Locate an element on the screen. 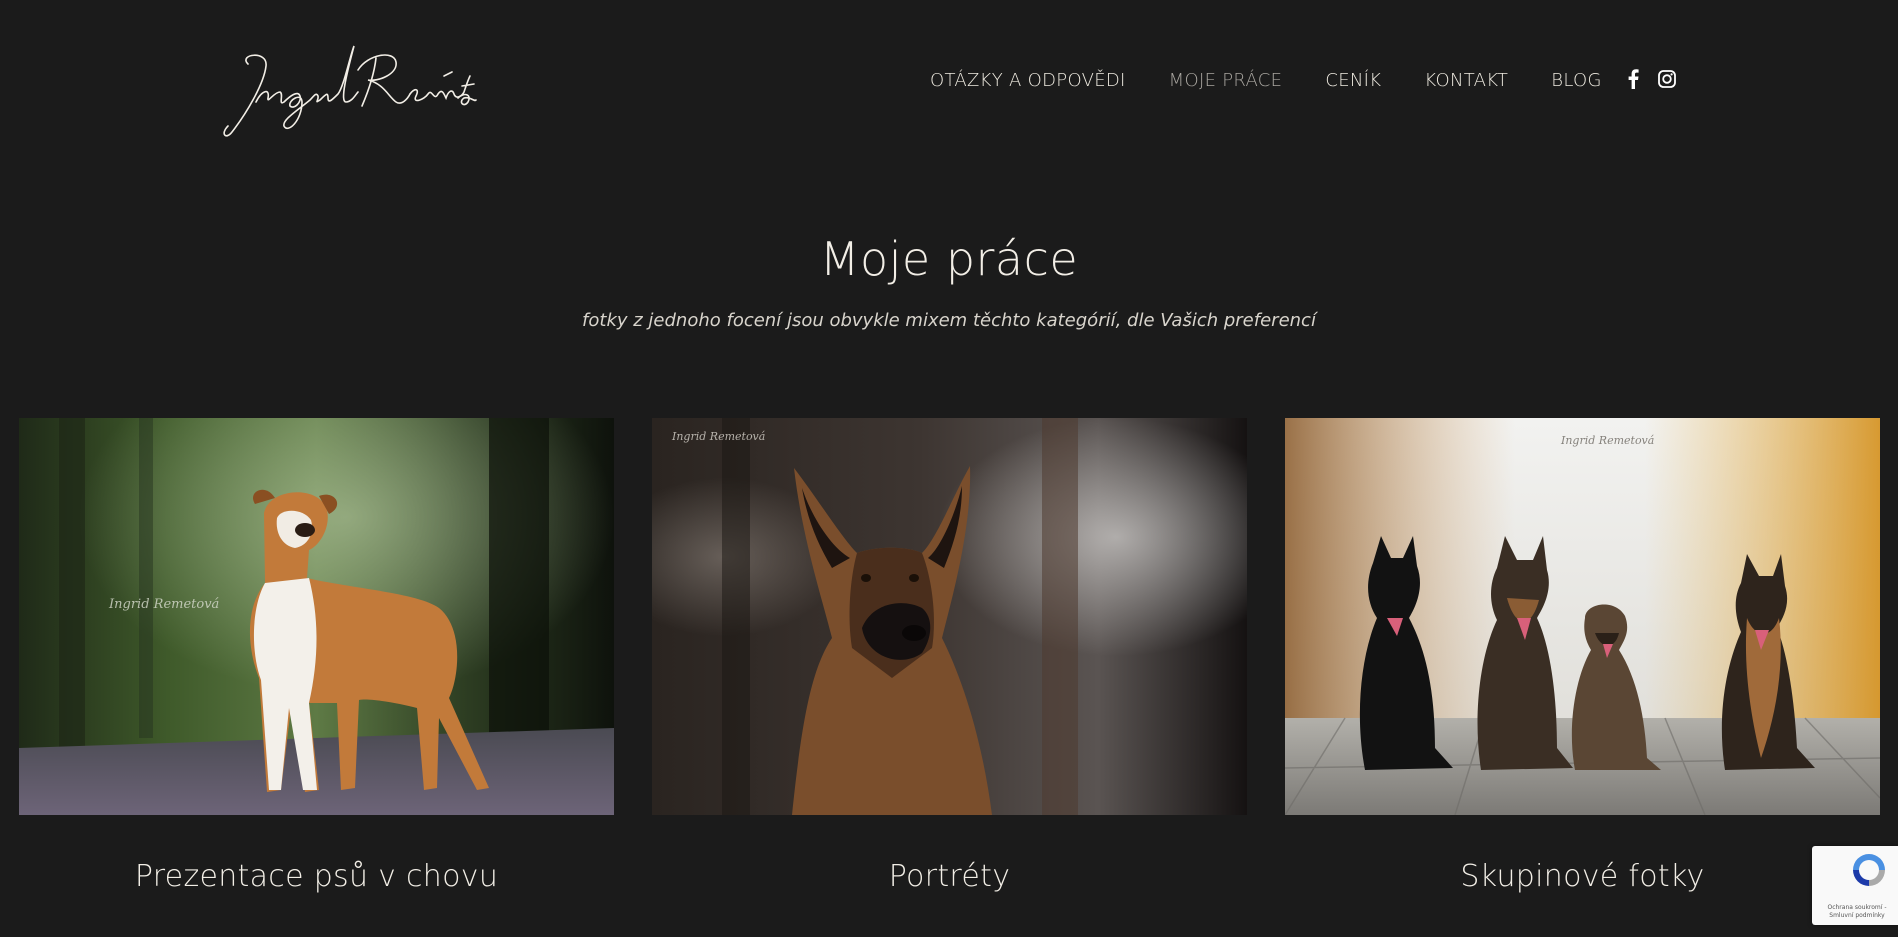 The height and width of the screenshot is (937, 1898). social-links is located at coordinates (1656, 79).